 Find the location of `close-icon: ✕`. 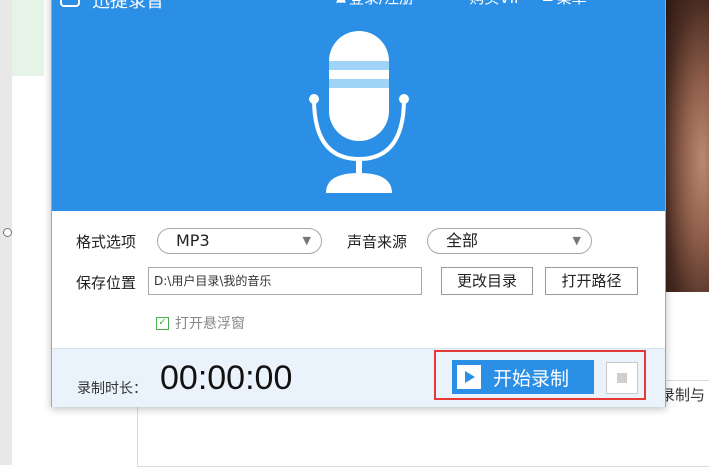

close-icon: ✕ is located at coordinates (645, 3).